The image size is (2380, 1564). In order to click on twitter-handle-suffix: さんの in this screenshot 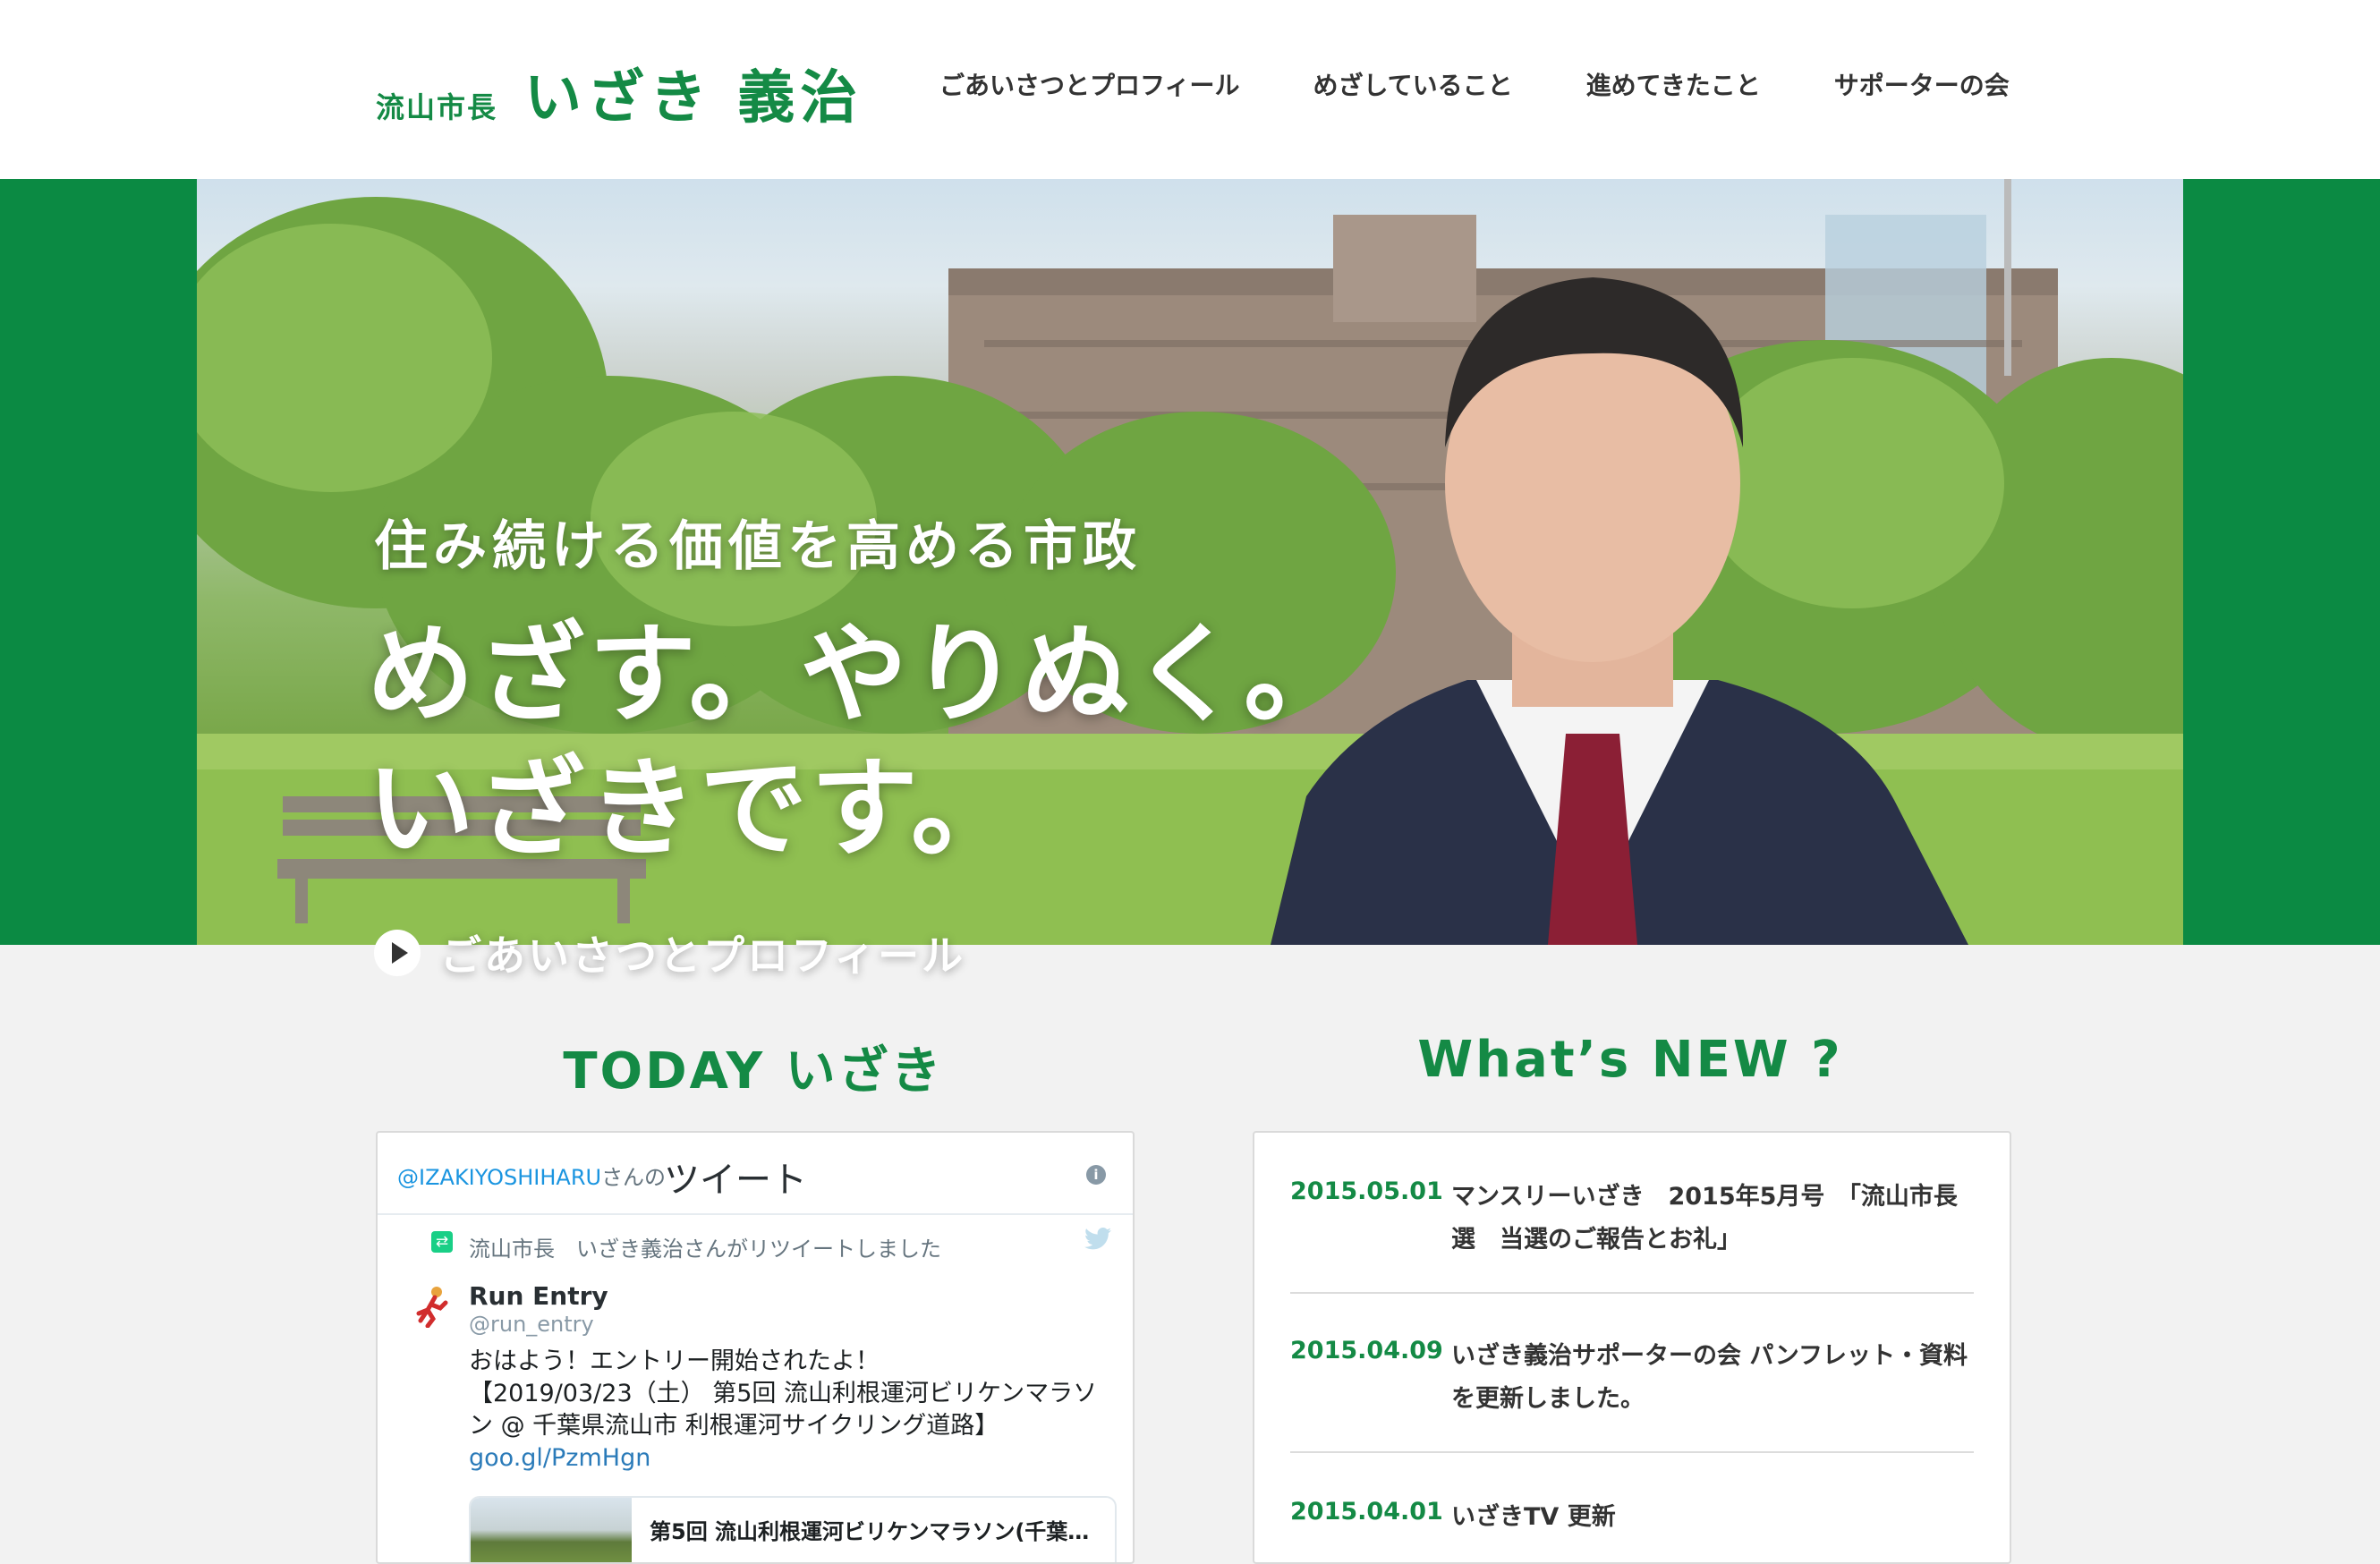, I will do `click(634, 1177)`.